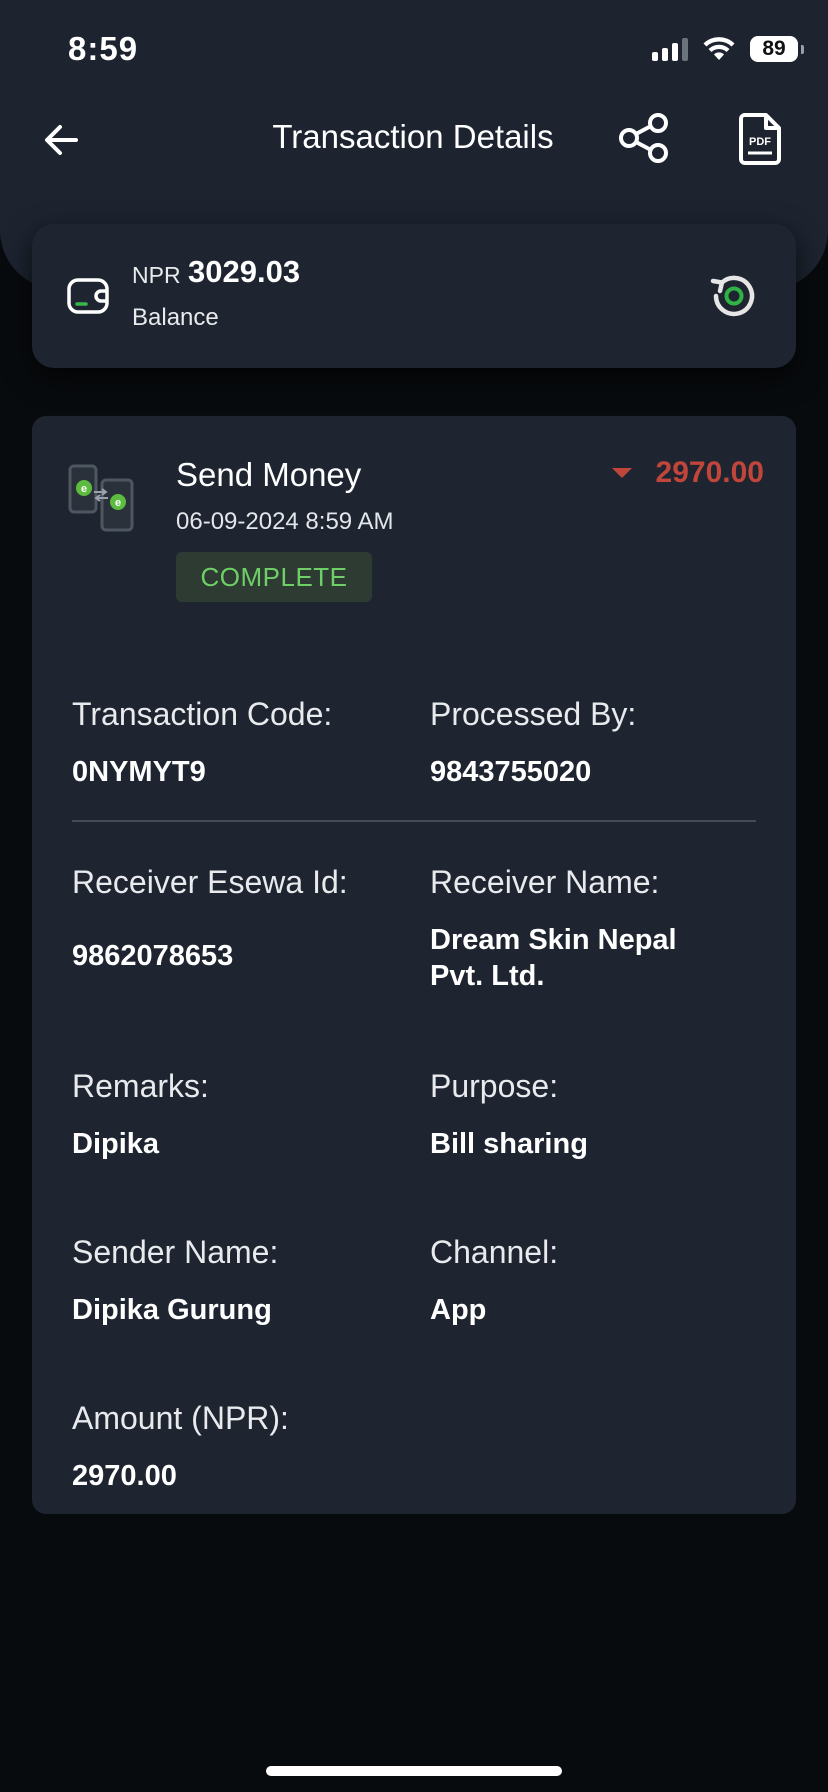 This screenshot has height=1792, width=828. I want to click on page-title: Transaction Details, so click(414, 137).